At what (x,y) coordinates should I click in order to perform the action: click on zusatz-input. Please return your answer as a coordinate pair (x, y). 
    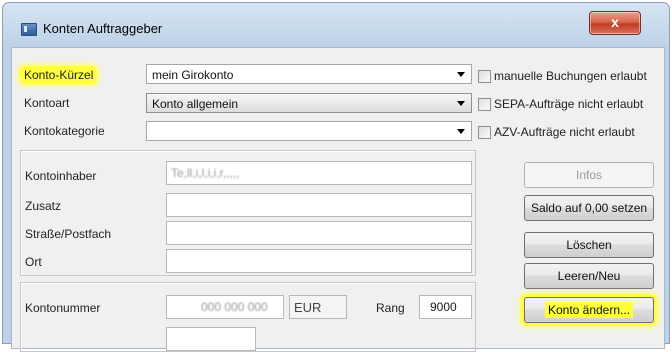
    Looking at the image, I should click on (319, 205).